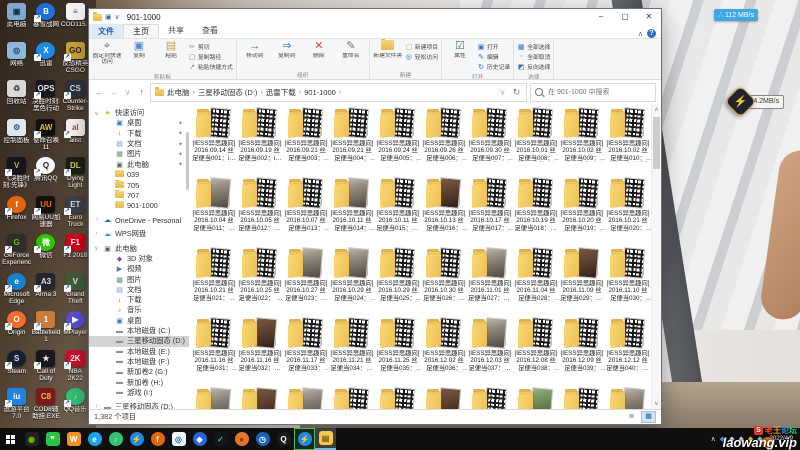  I want to click on ribbon-button-固定到快速访问: ⌖ 固定到快速访问, so click(107, 52).